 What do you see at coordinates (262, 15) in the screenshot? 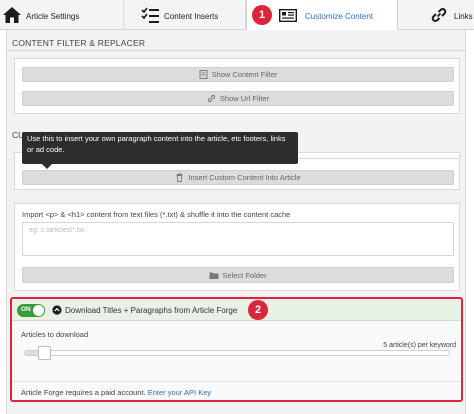
I see `callout-marker-1: 1` at bounding box center [262, 15].